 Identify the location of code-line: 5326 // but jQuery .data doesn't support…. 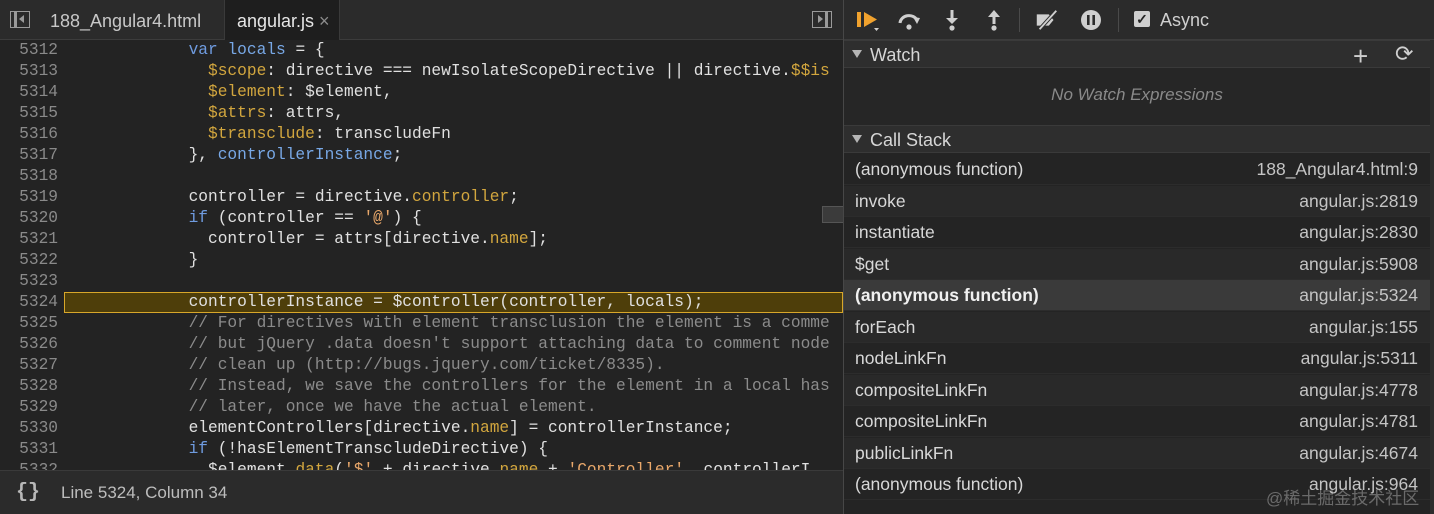
(421, 344).